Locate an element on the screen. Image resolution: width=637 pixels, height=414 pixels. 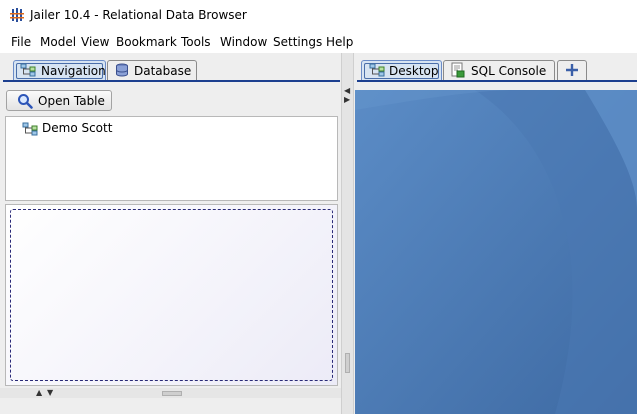
tab-sql-console-label: SQL Console is located at coordinates (509, 71).